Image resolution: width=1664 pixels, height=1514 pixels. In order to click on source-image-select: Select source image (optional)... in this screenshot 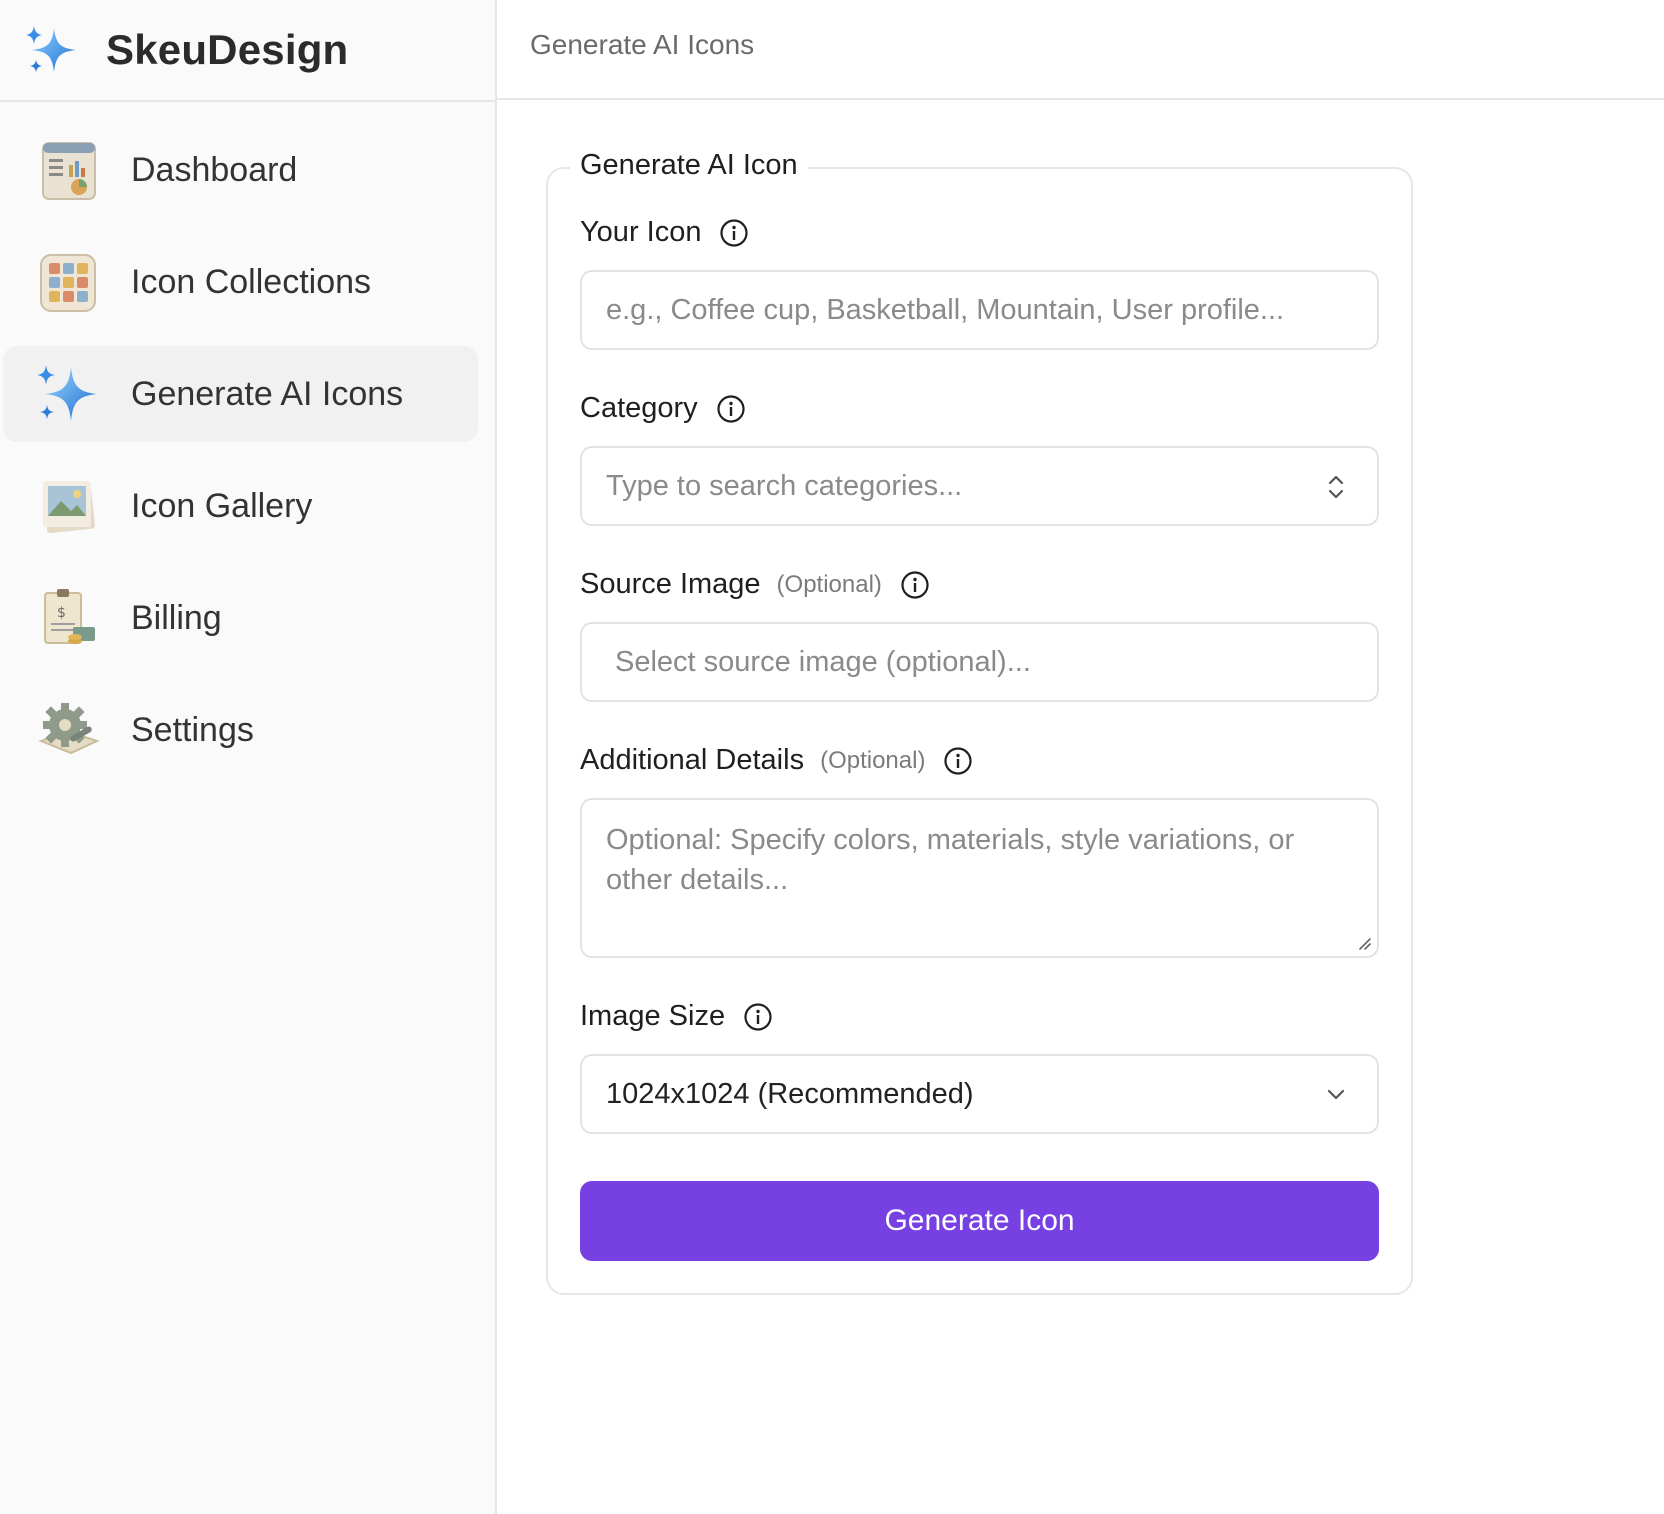, I will do `click(979, 662)`.